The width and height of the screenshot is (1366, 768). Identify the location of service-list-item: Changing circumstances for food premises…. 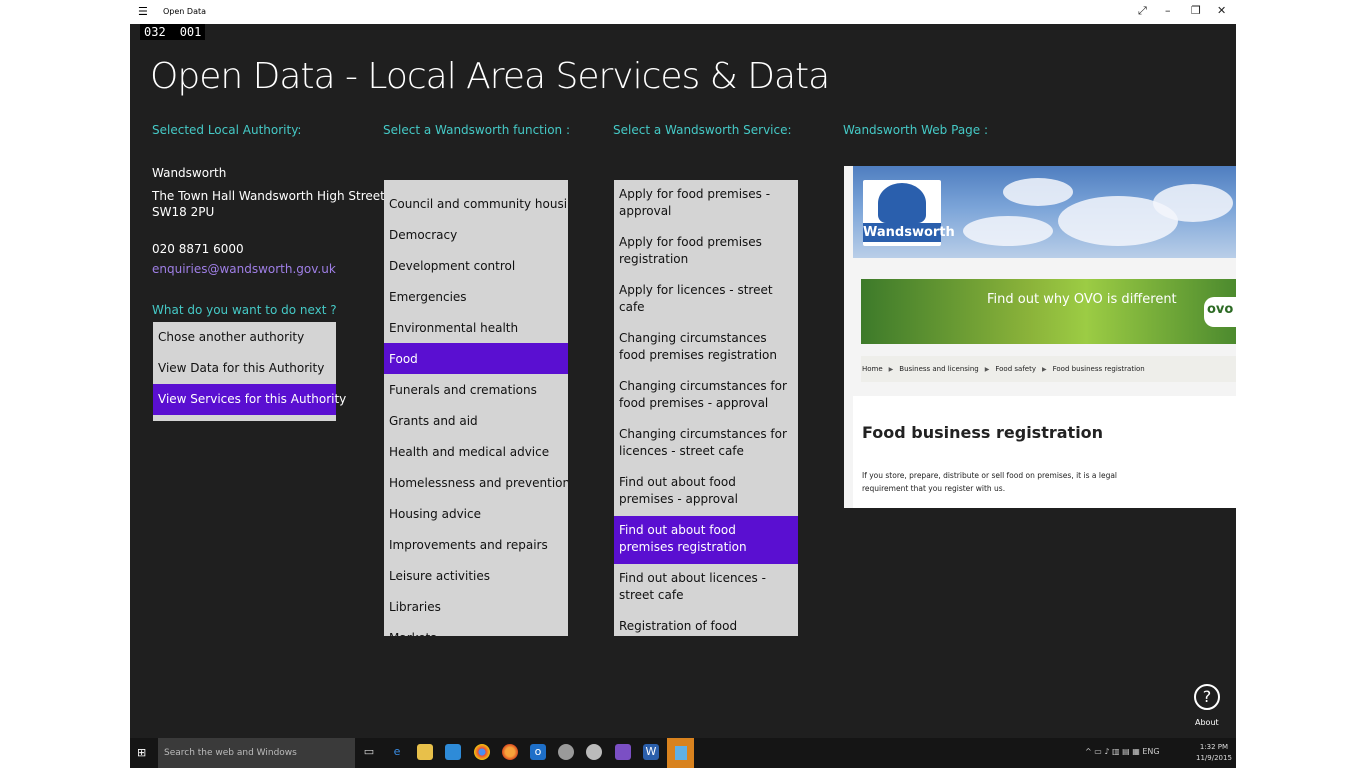
(706, 396).